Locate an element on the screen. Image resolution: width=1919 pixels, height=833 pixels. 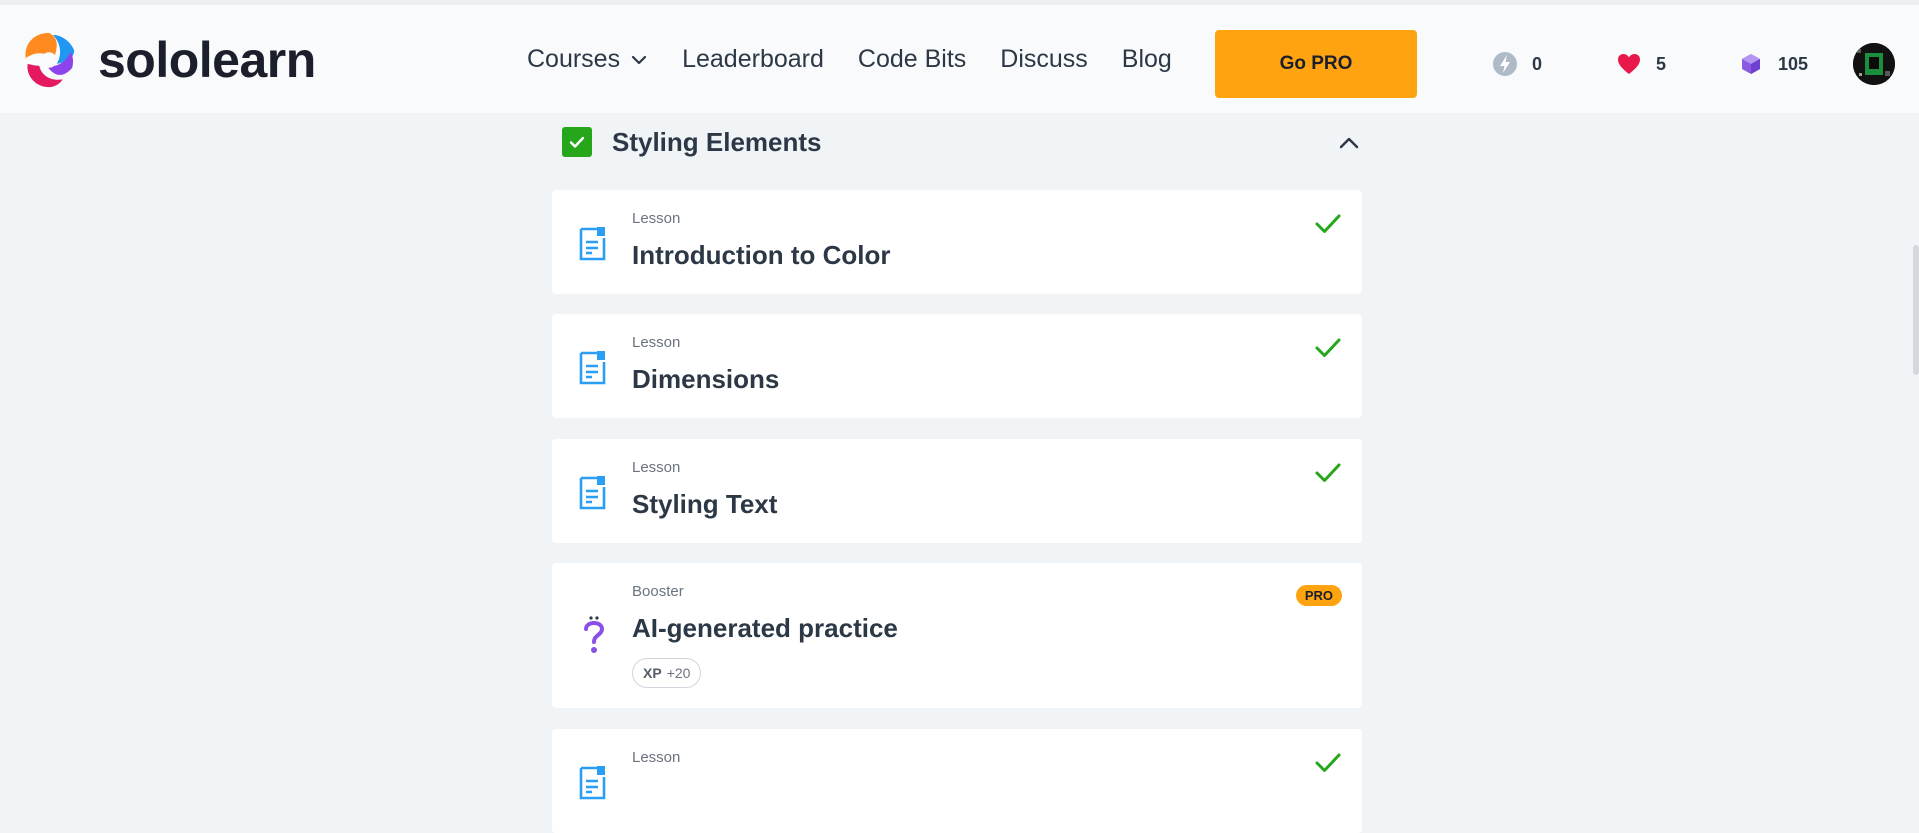
nav-code-bits: Code Bits is located at coordinates (912, 59).